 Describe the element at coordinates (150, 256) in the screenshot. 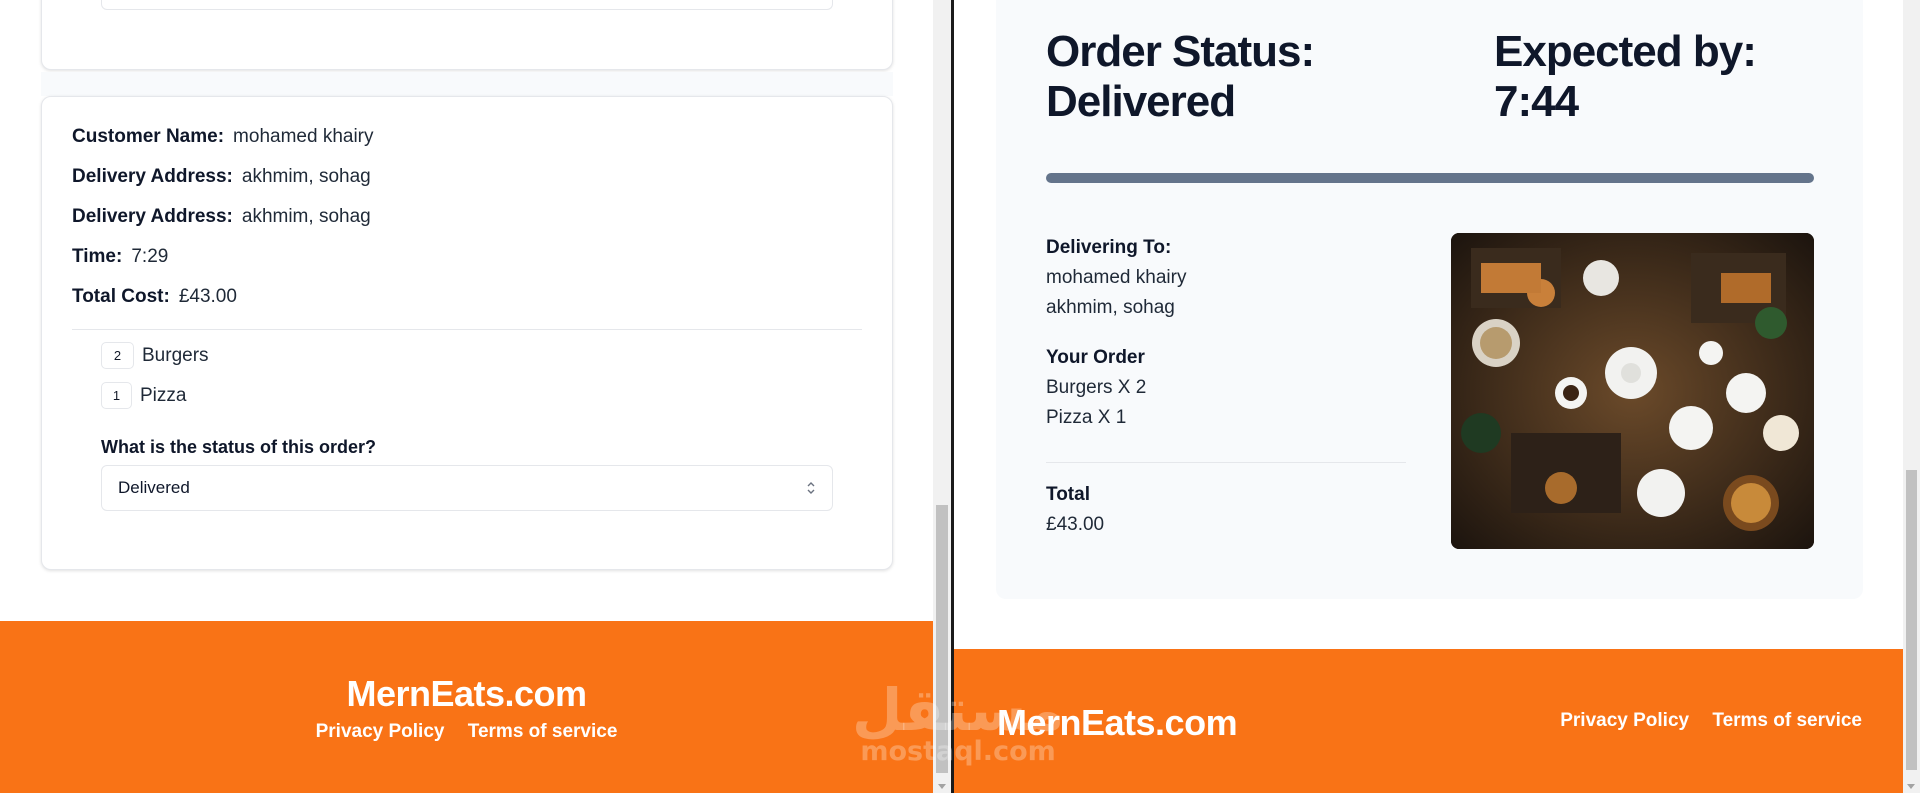

I see `time-value: 7:29` at that location.